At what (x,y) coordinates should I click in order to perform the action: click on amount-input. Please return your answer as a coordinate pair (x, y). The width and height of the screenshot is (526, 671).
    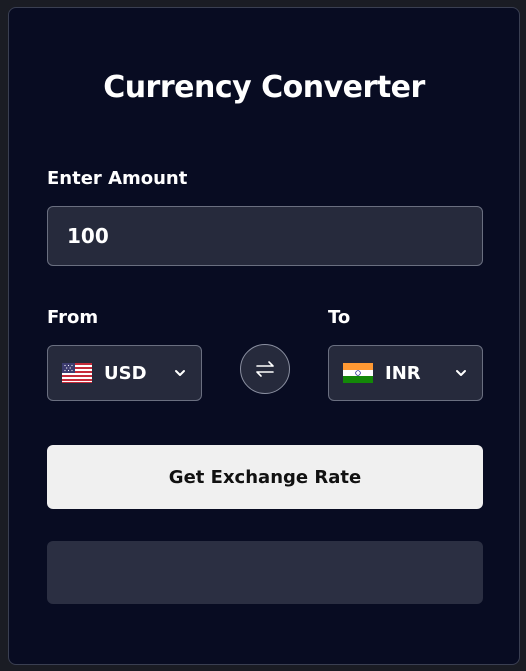
    Looking at the image, I should click on (265, 236).